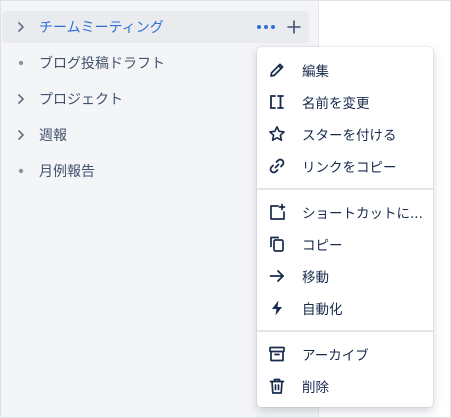 The width and height of the screenshot is (451, 418). I want to click on pencil-icon, so click(277, 70).